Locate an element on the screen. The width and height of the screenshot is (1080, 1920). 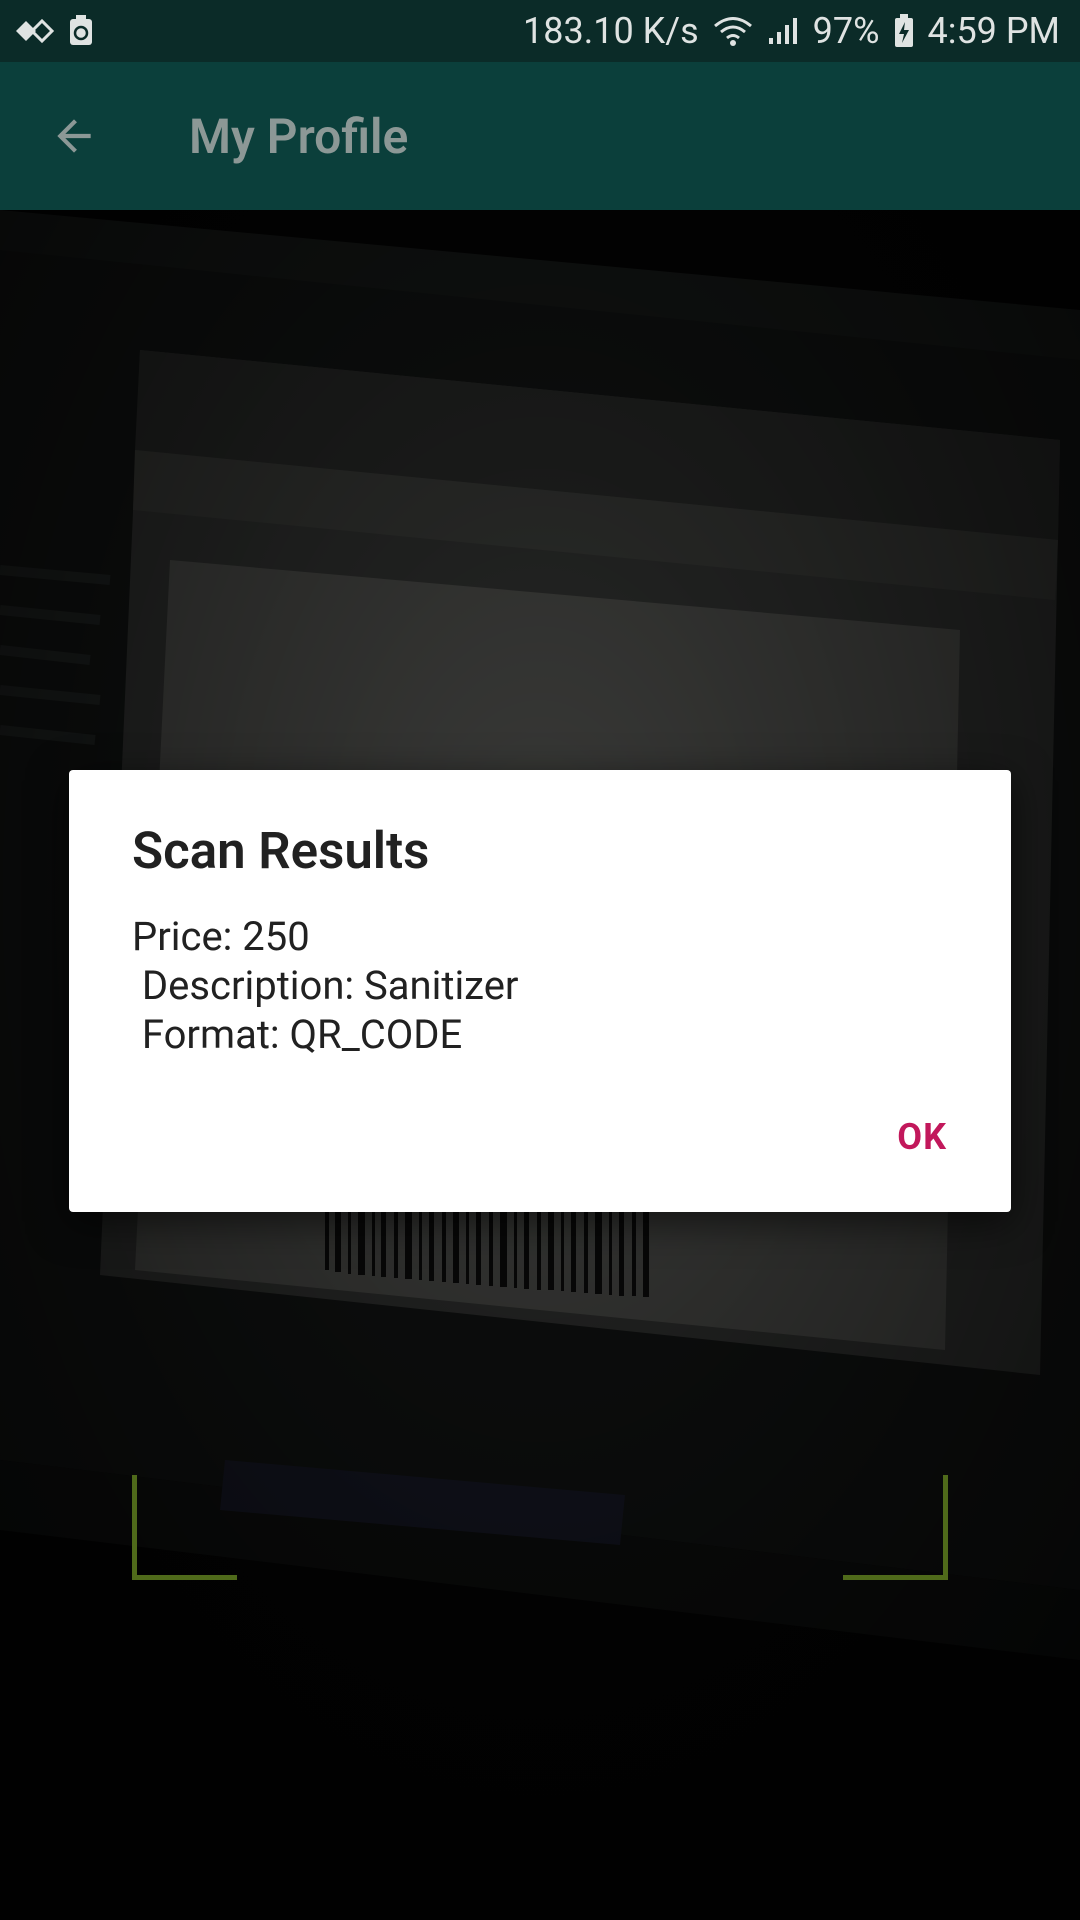
signal-icon is located at coordinates (783, 31).